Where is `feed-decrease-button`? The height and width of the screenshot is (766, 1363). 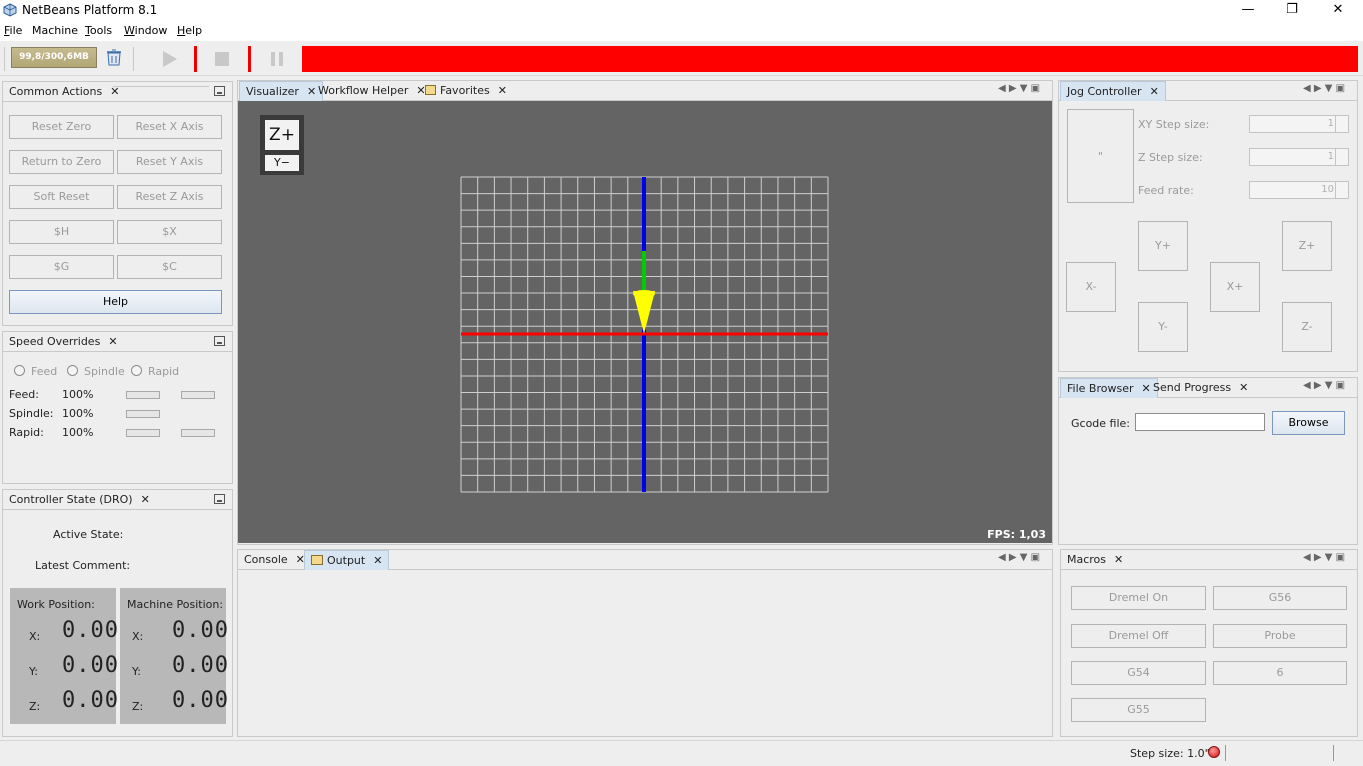
feed-decrease-button is located at coordinates (143, 395).